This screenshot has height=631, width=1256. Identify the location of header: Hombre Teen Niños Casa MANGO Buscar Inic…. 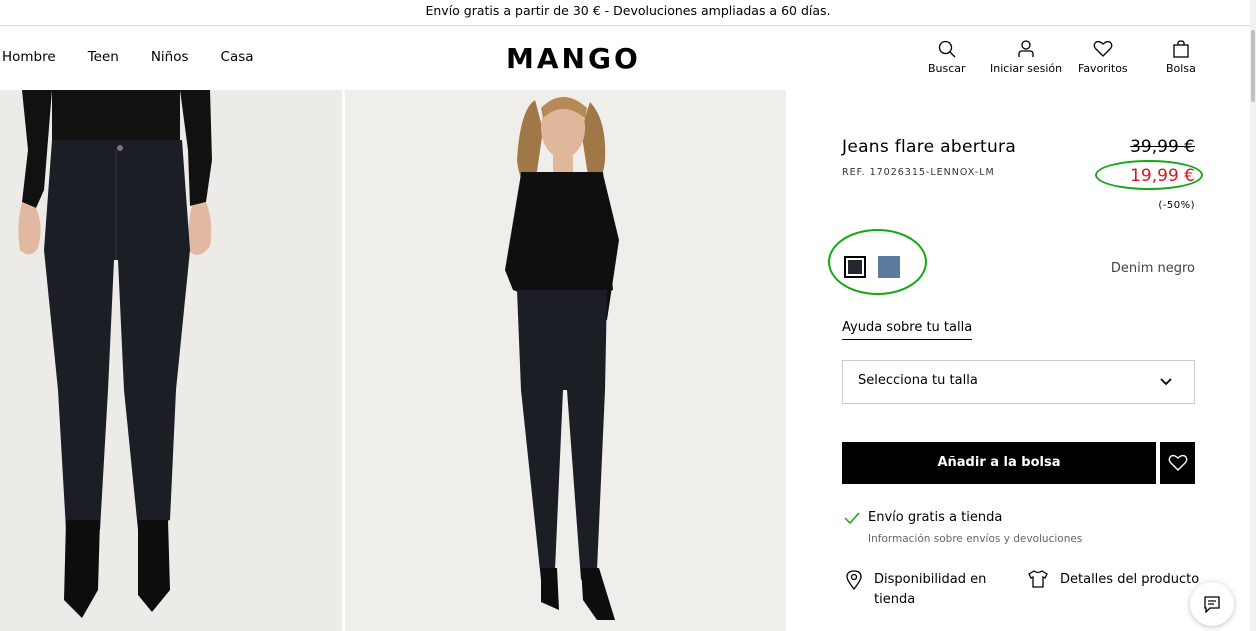
(628, 58).